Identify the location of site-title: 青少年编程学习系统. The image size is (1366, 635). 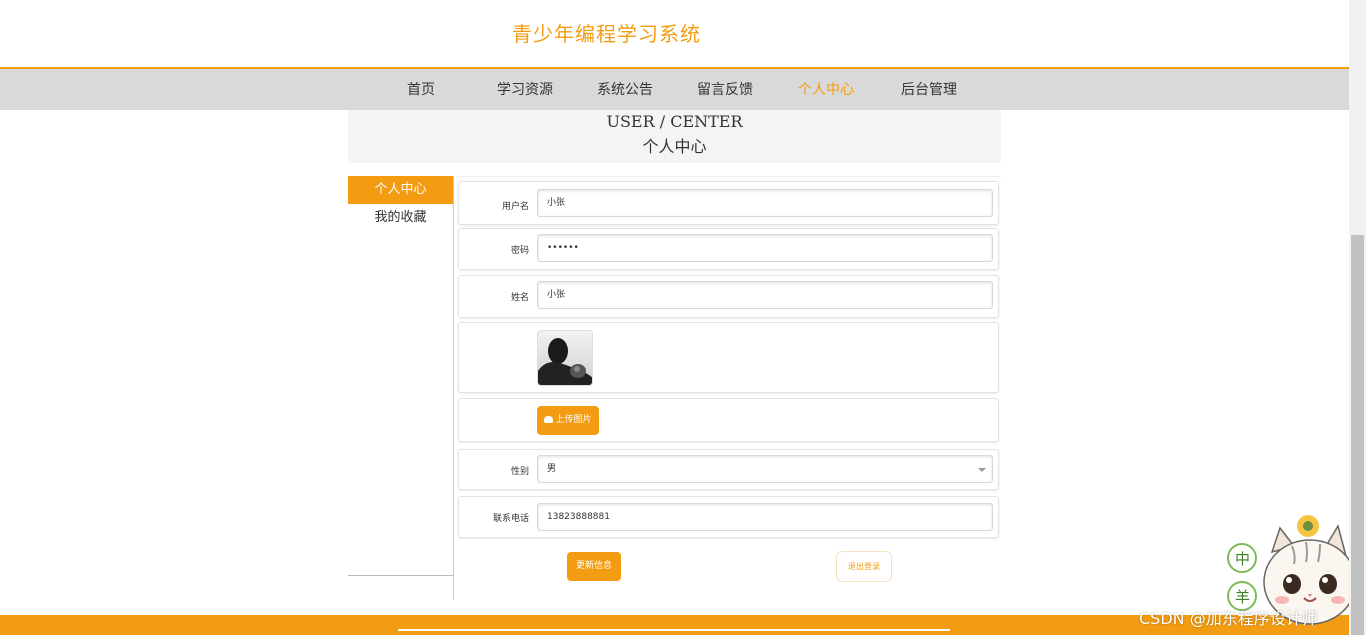
(606, 32).